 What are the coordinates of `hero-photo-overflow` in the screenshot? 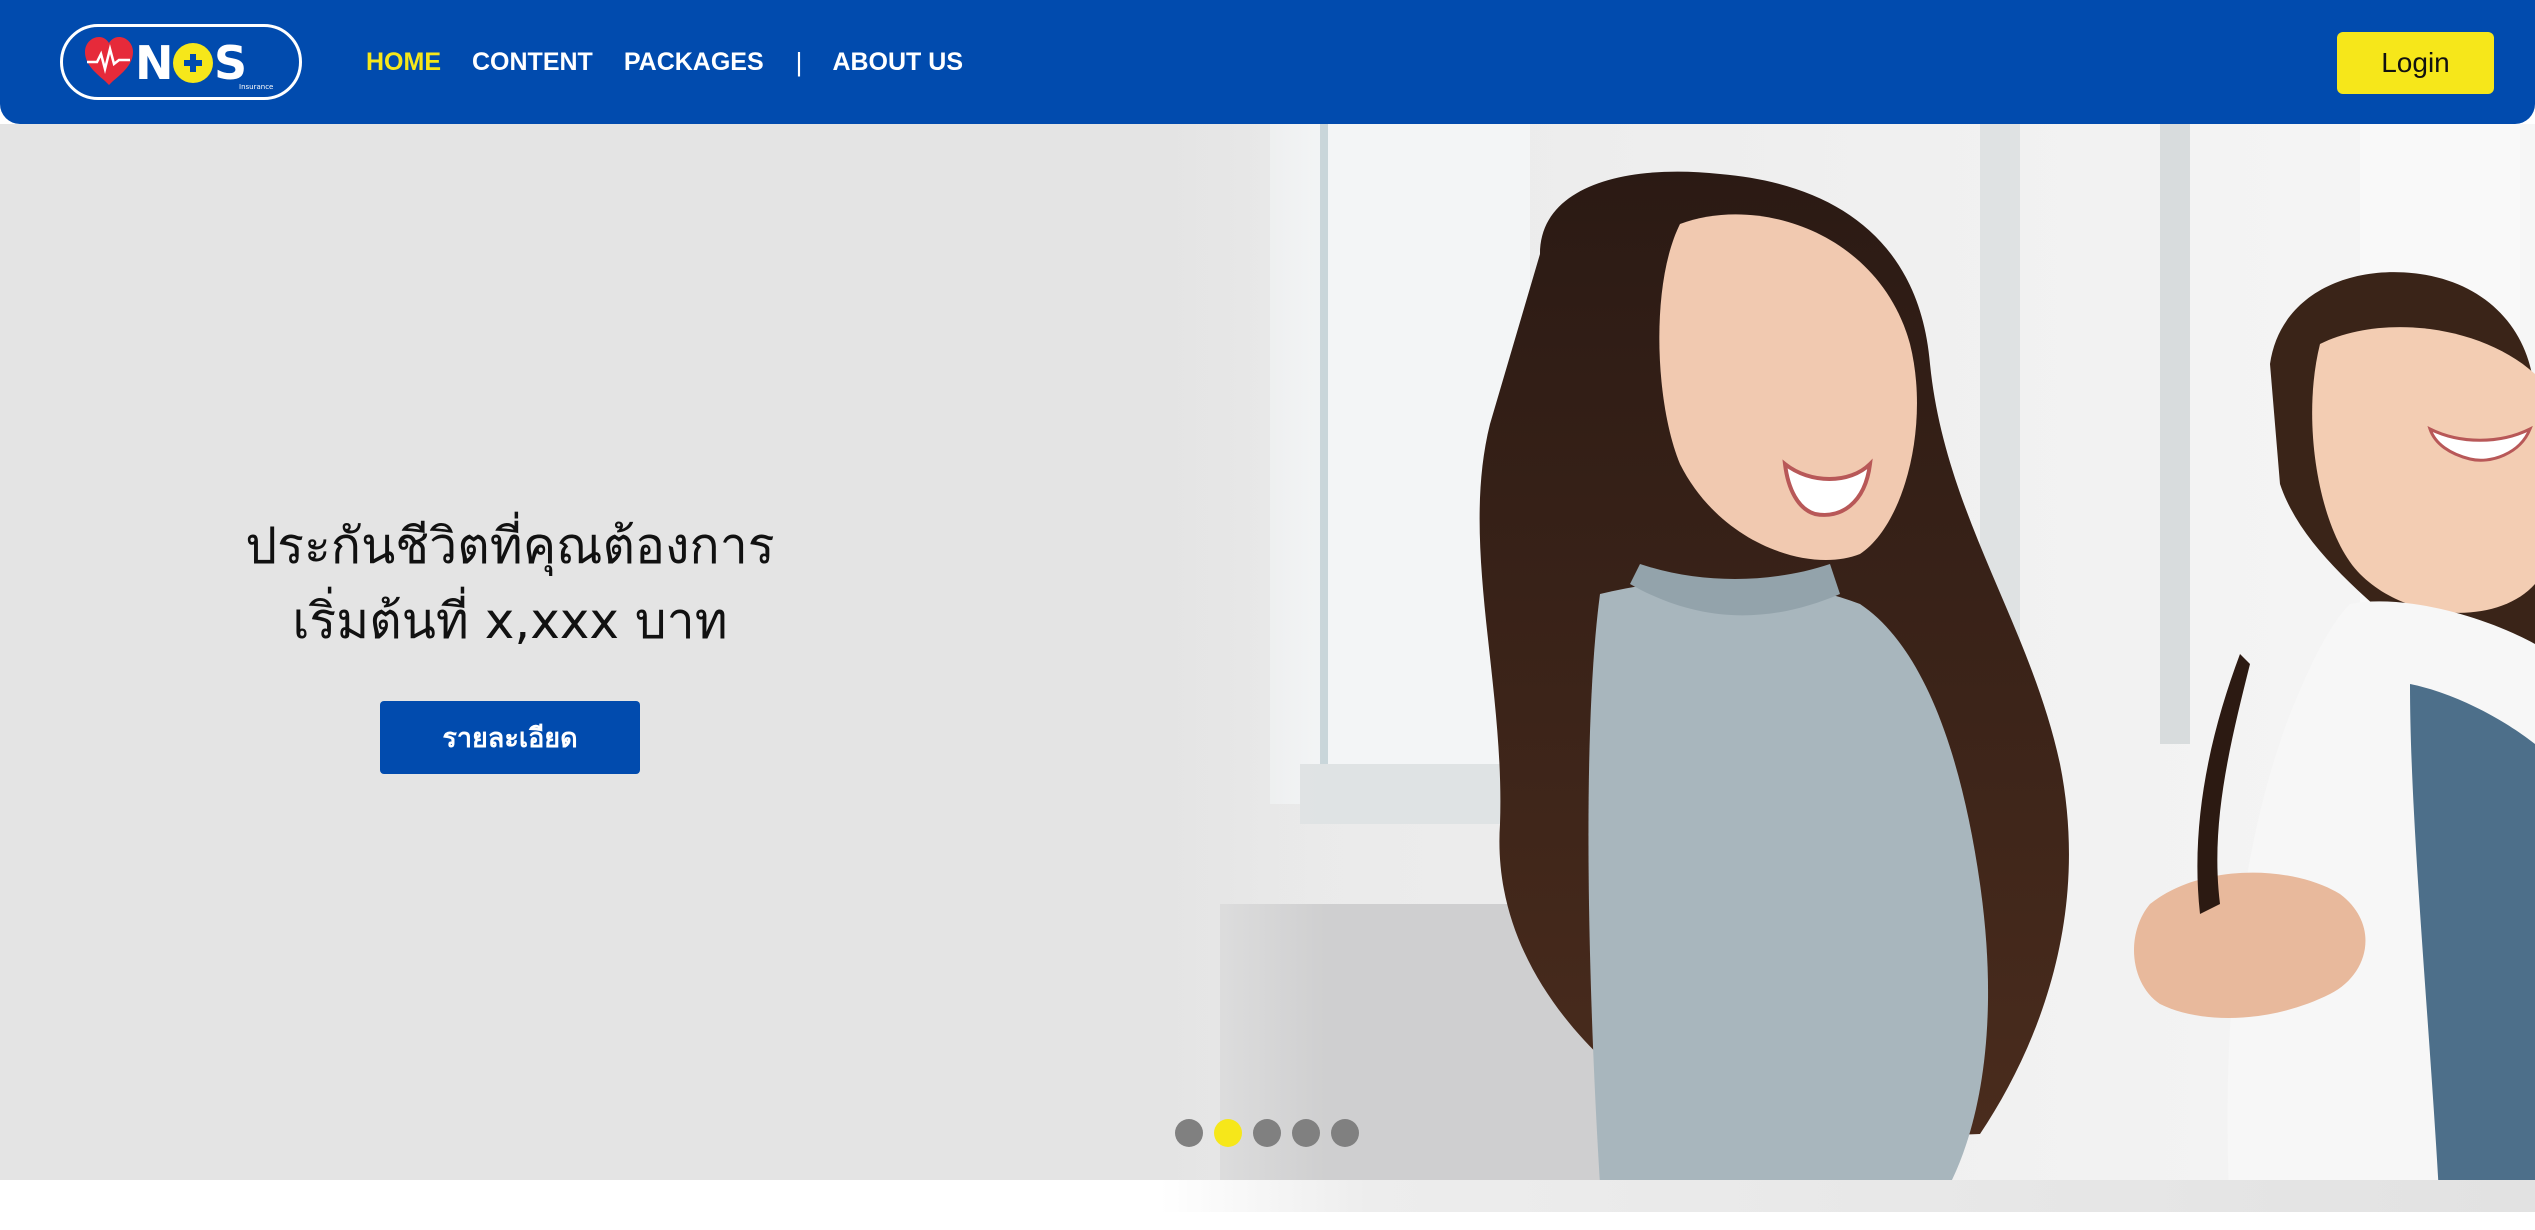 It's located at (1847, 1196).